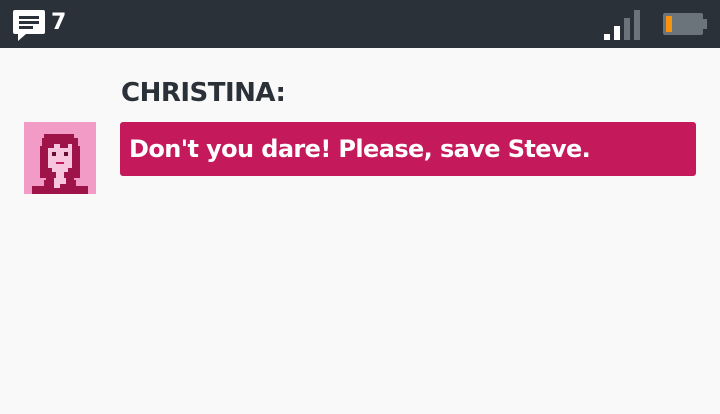  What do you see at coordinates (29, 25) in the screenshot?
I see `chat-bubble-icon` at bounding box center [29, 25].